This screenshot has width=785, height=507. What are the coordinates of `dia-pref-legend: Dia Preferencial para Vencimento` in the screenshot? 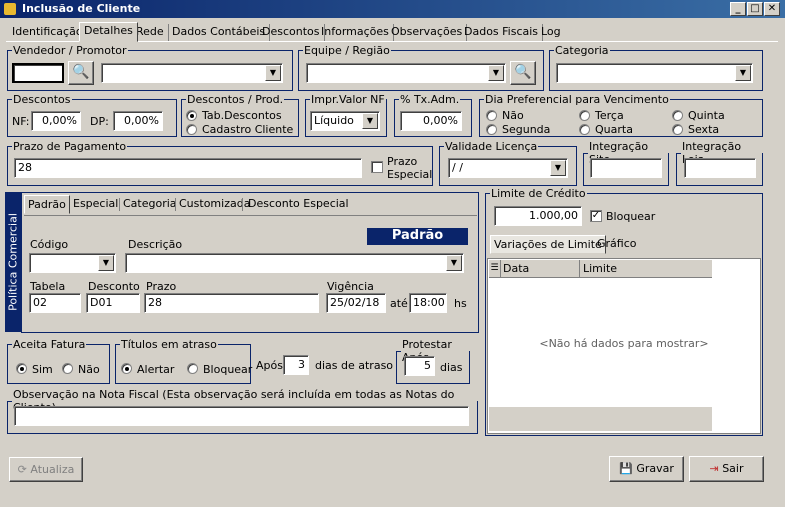 It's located at (577, 99).